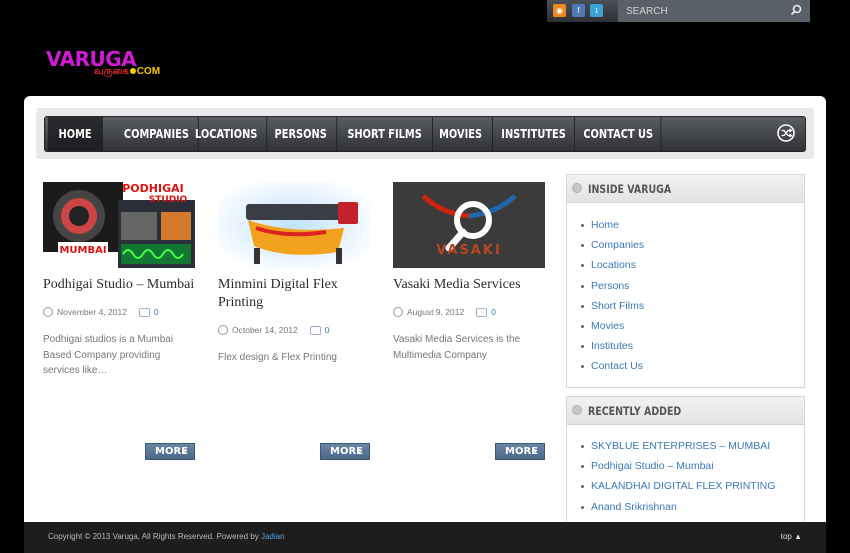  Describe the element at coordinates (301, 134) in the screenshot. I see `nav-item-persons: PERSONS` at that location.